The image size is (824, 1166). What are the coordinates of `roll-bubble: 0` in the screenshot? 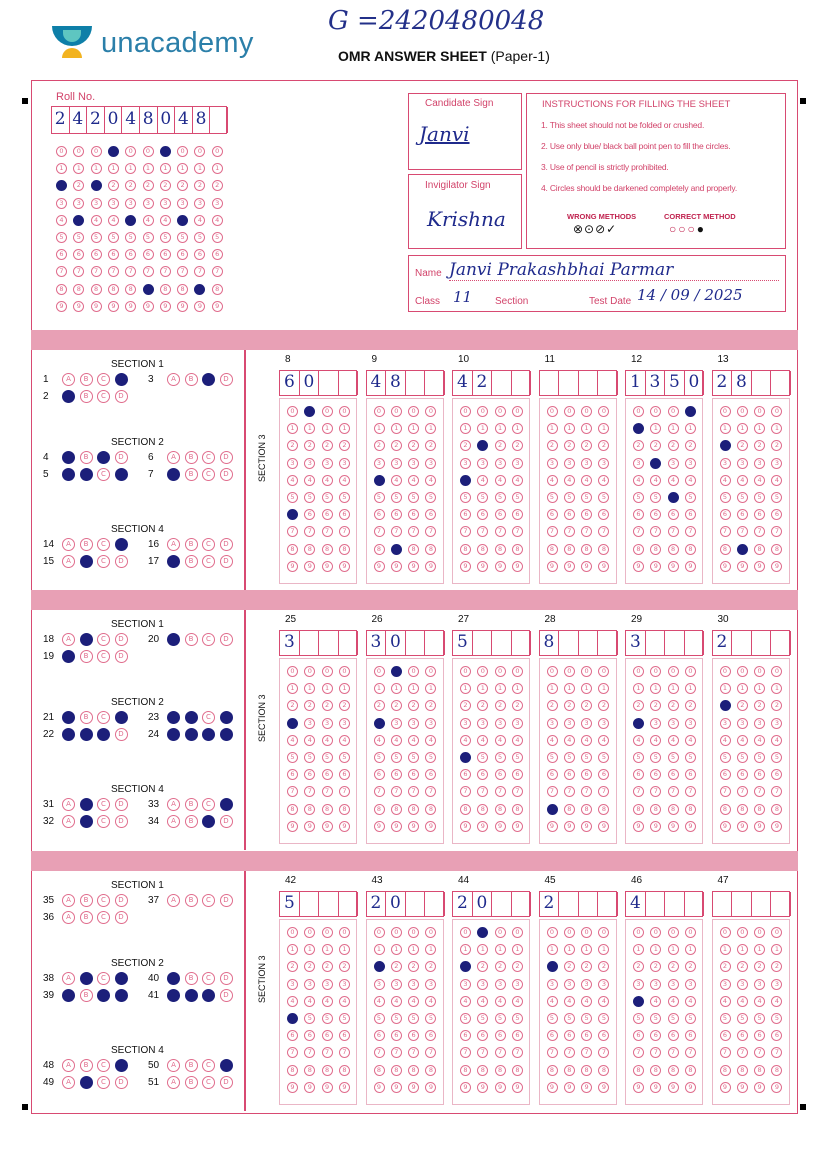 It's located at (61, 151).